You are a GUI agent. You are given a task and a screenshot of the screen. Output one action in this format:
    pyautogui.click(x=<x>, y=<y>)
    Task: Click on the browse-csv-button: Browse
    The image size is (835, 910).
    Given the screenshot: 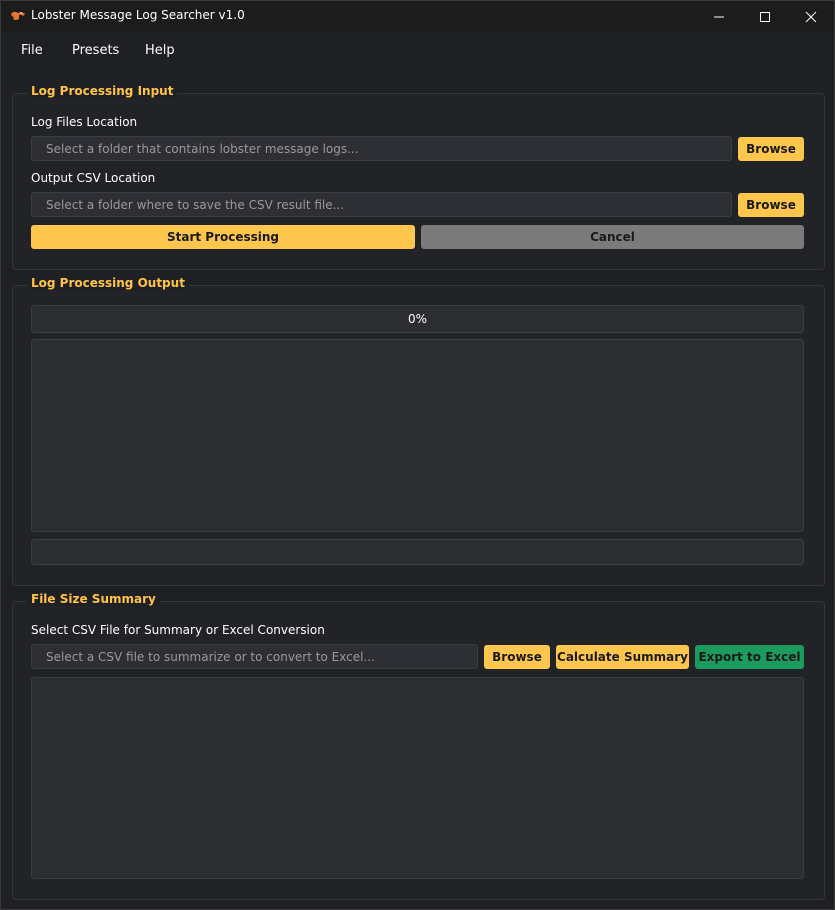 What is the action you would take?
    pyautogui.click(x=517, y=657)
    